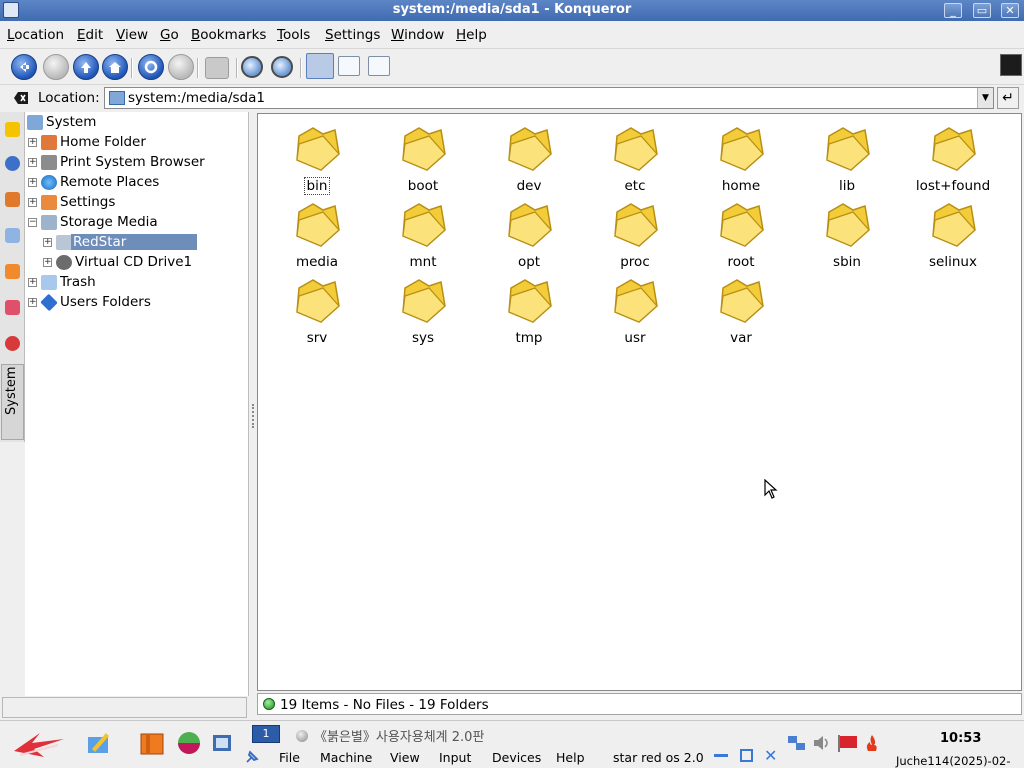  I want to click on menu-settings: Settings, so click(352, 35).